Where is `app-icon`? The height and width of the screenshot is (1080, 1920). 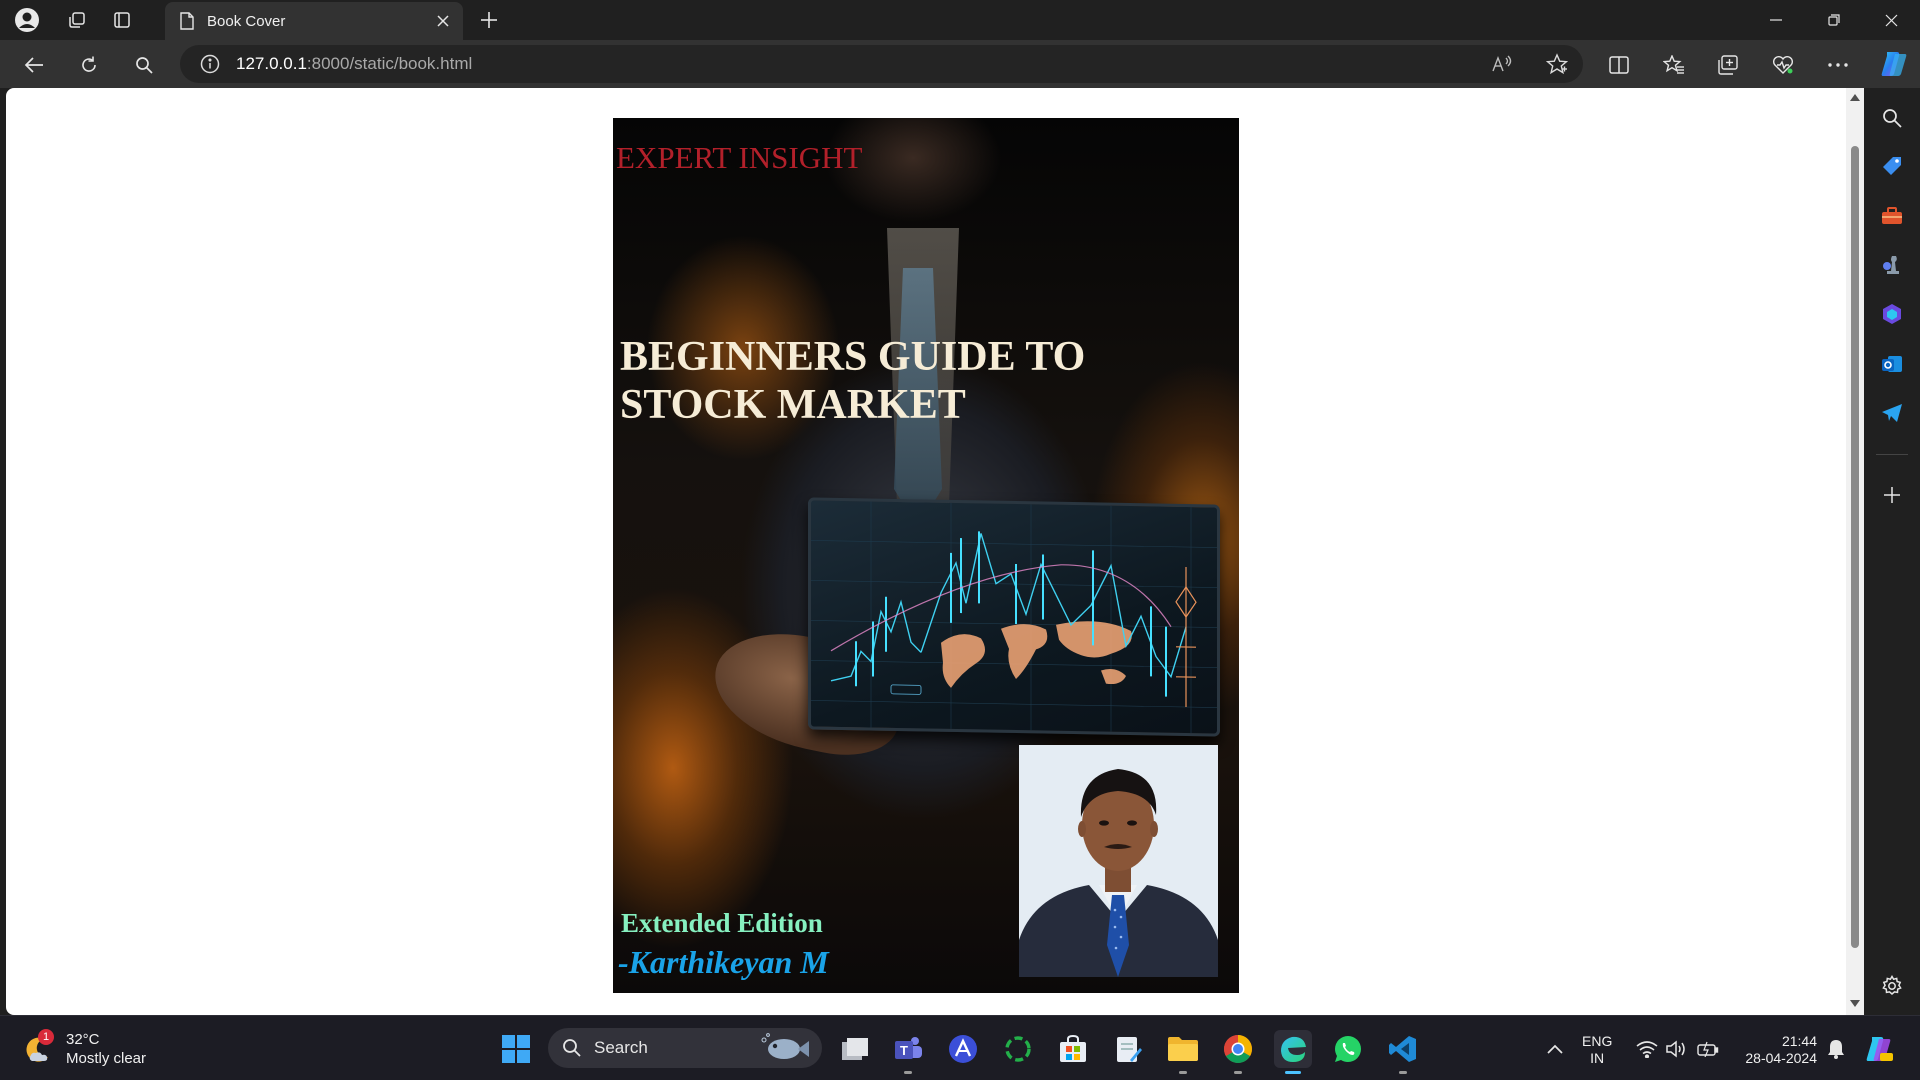 app-icon is located at coordinates (963, 1049).